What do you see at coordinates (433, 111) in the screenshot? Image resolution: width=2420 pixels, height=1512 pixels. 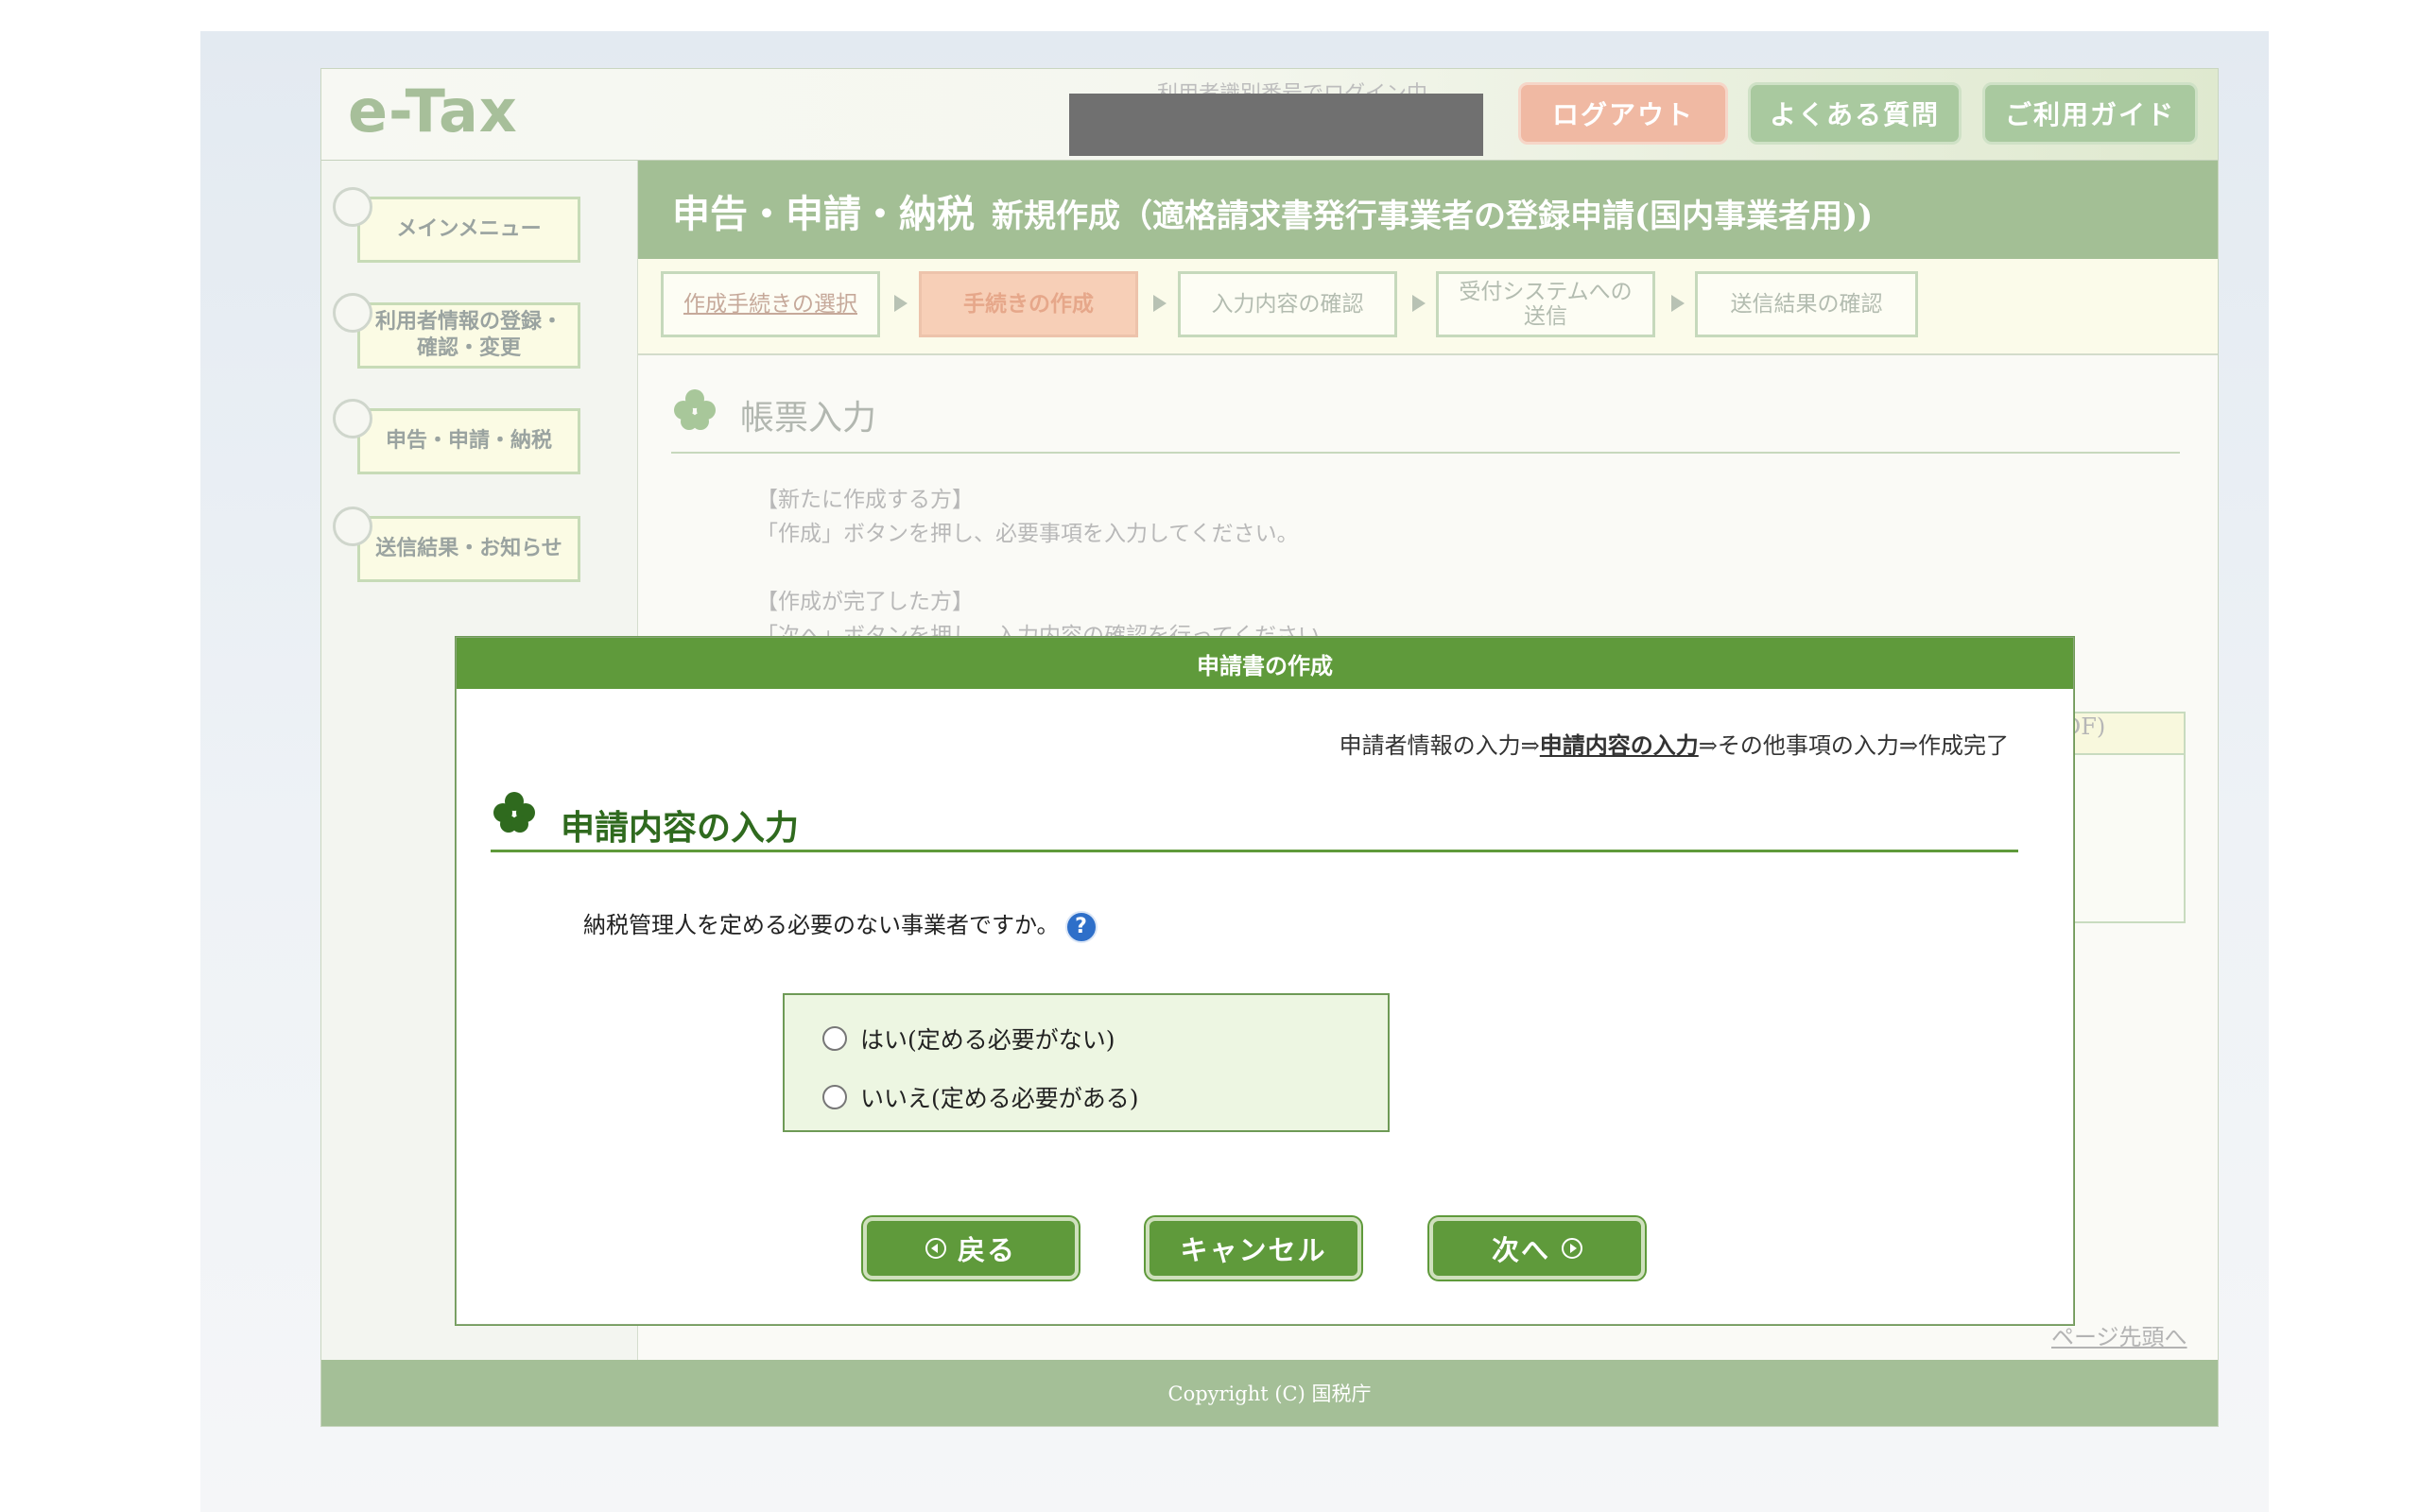 I see `etax-logo: e-Tax` at bounding box center [433, 111].